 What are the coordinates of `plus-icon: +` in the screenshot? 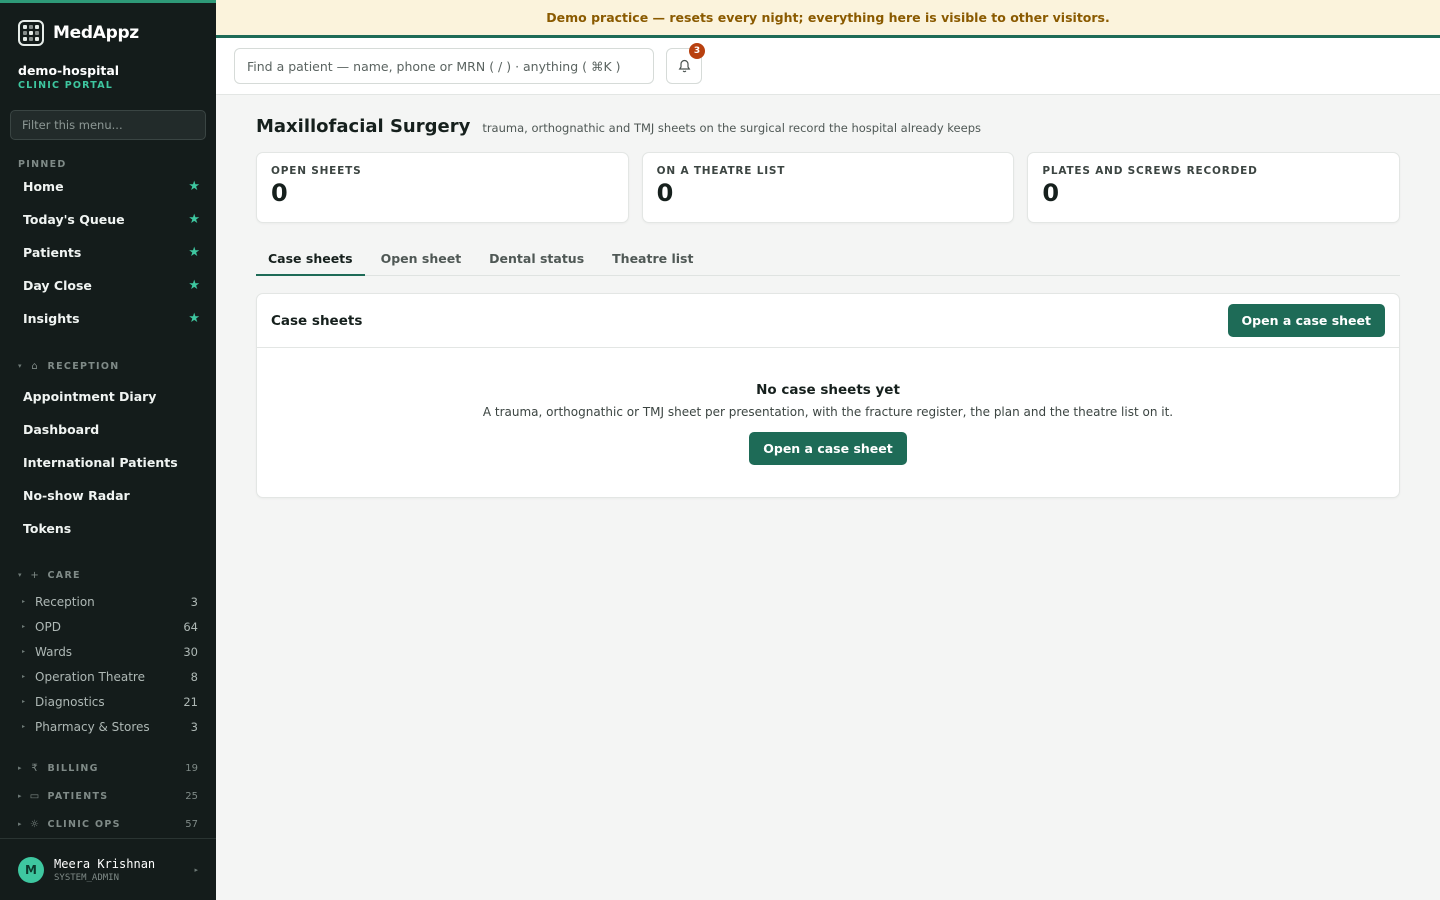 It's located at (34, 575).